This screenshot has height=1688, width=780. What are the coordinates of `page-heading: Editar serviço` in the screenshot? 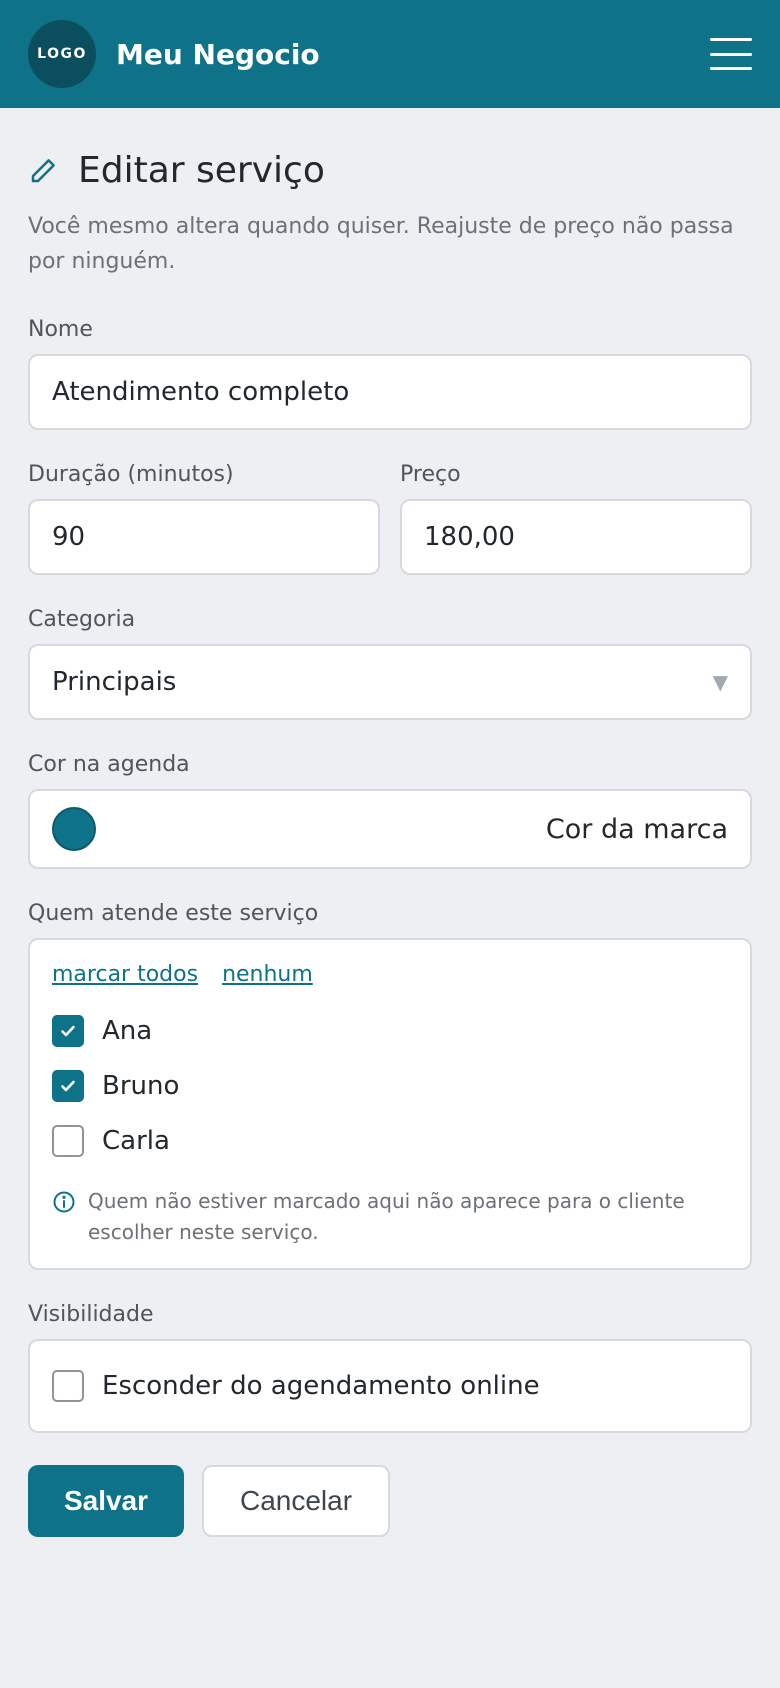 It's located at (390, 170).